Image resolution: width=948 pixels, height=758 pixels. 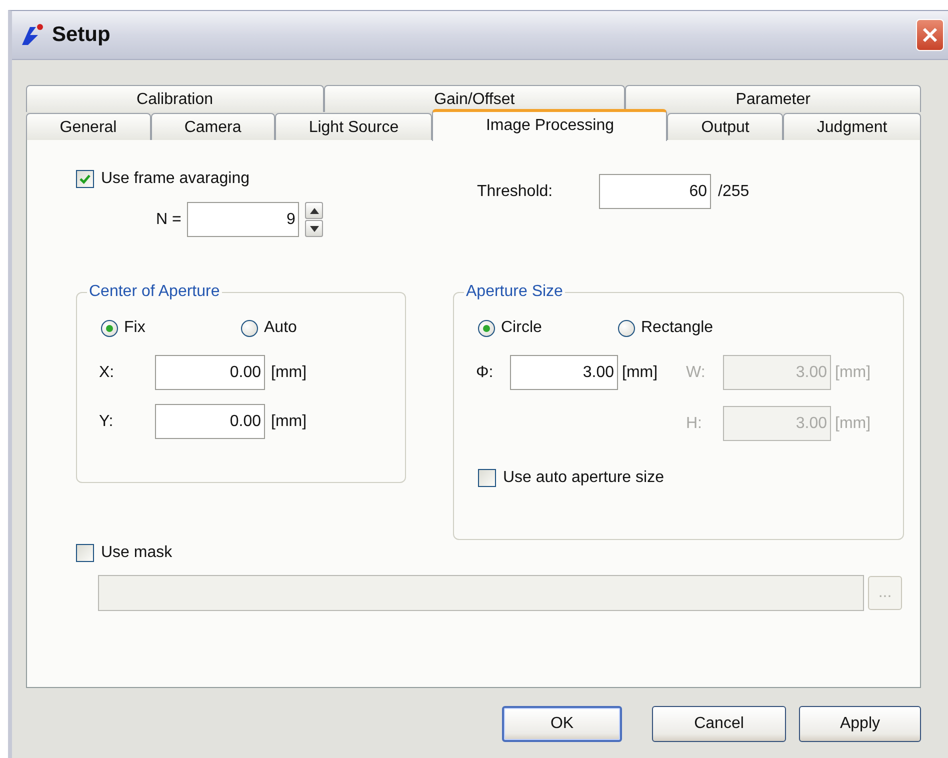 What do you see at coordinates (106, 421) in the screenshot?
I see `field-label: Y:` at bounding box center [106, 421].